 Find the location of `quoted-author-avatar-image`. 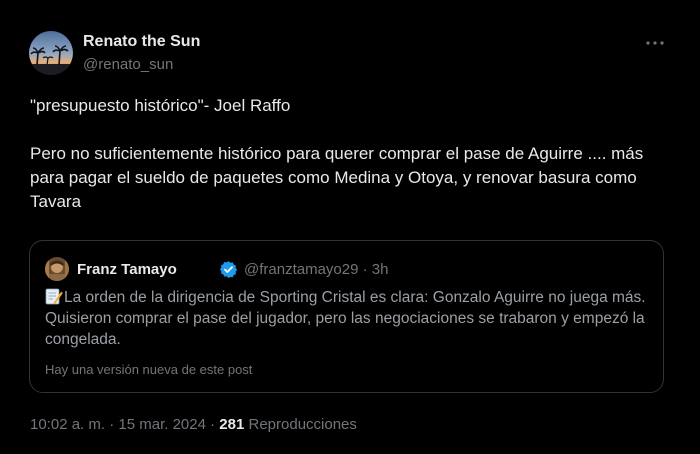

quoted-author-avatar-image is located at coordinates (57, 269).